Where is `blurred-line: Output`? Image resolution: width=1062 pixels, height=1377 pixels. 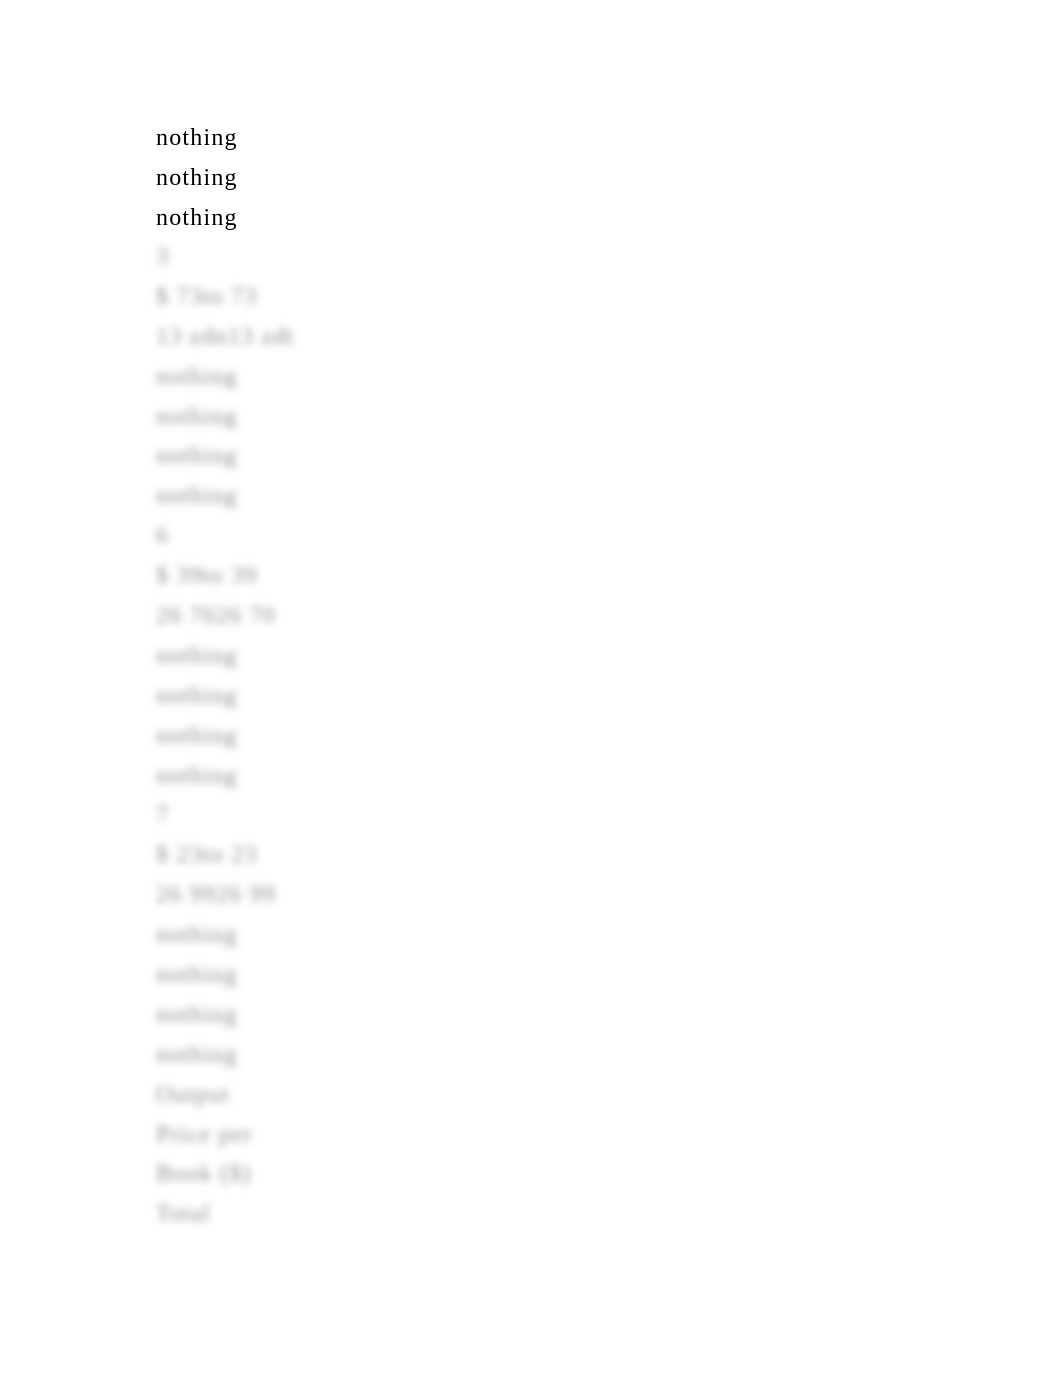
blurred-line: Output is located at coordinates (193, 1094).